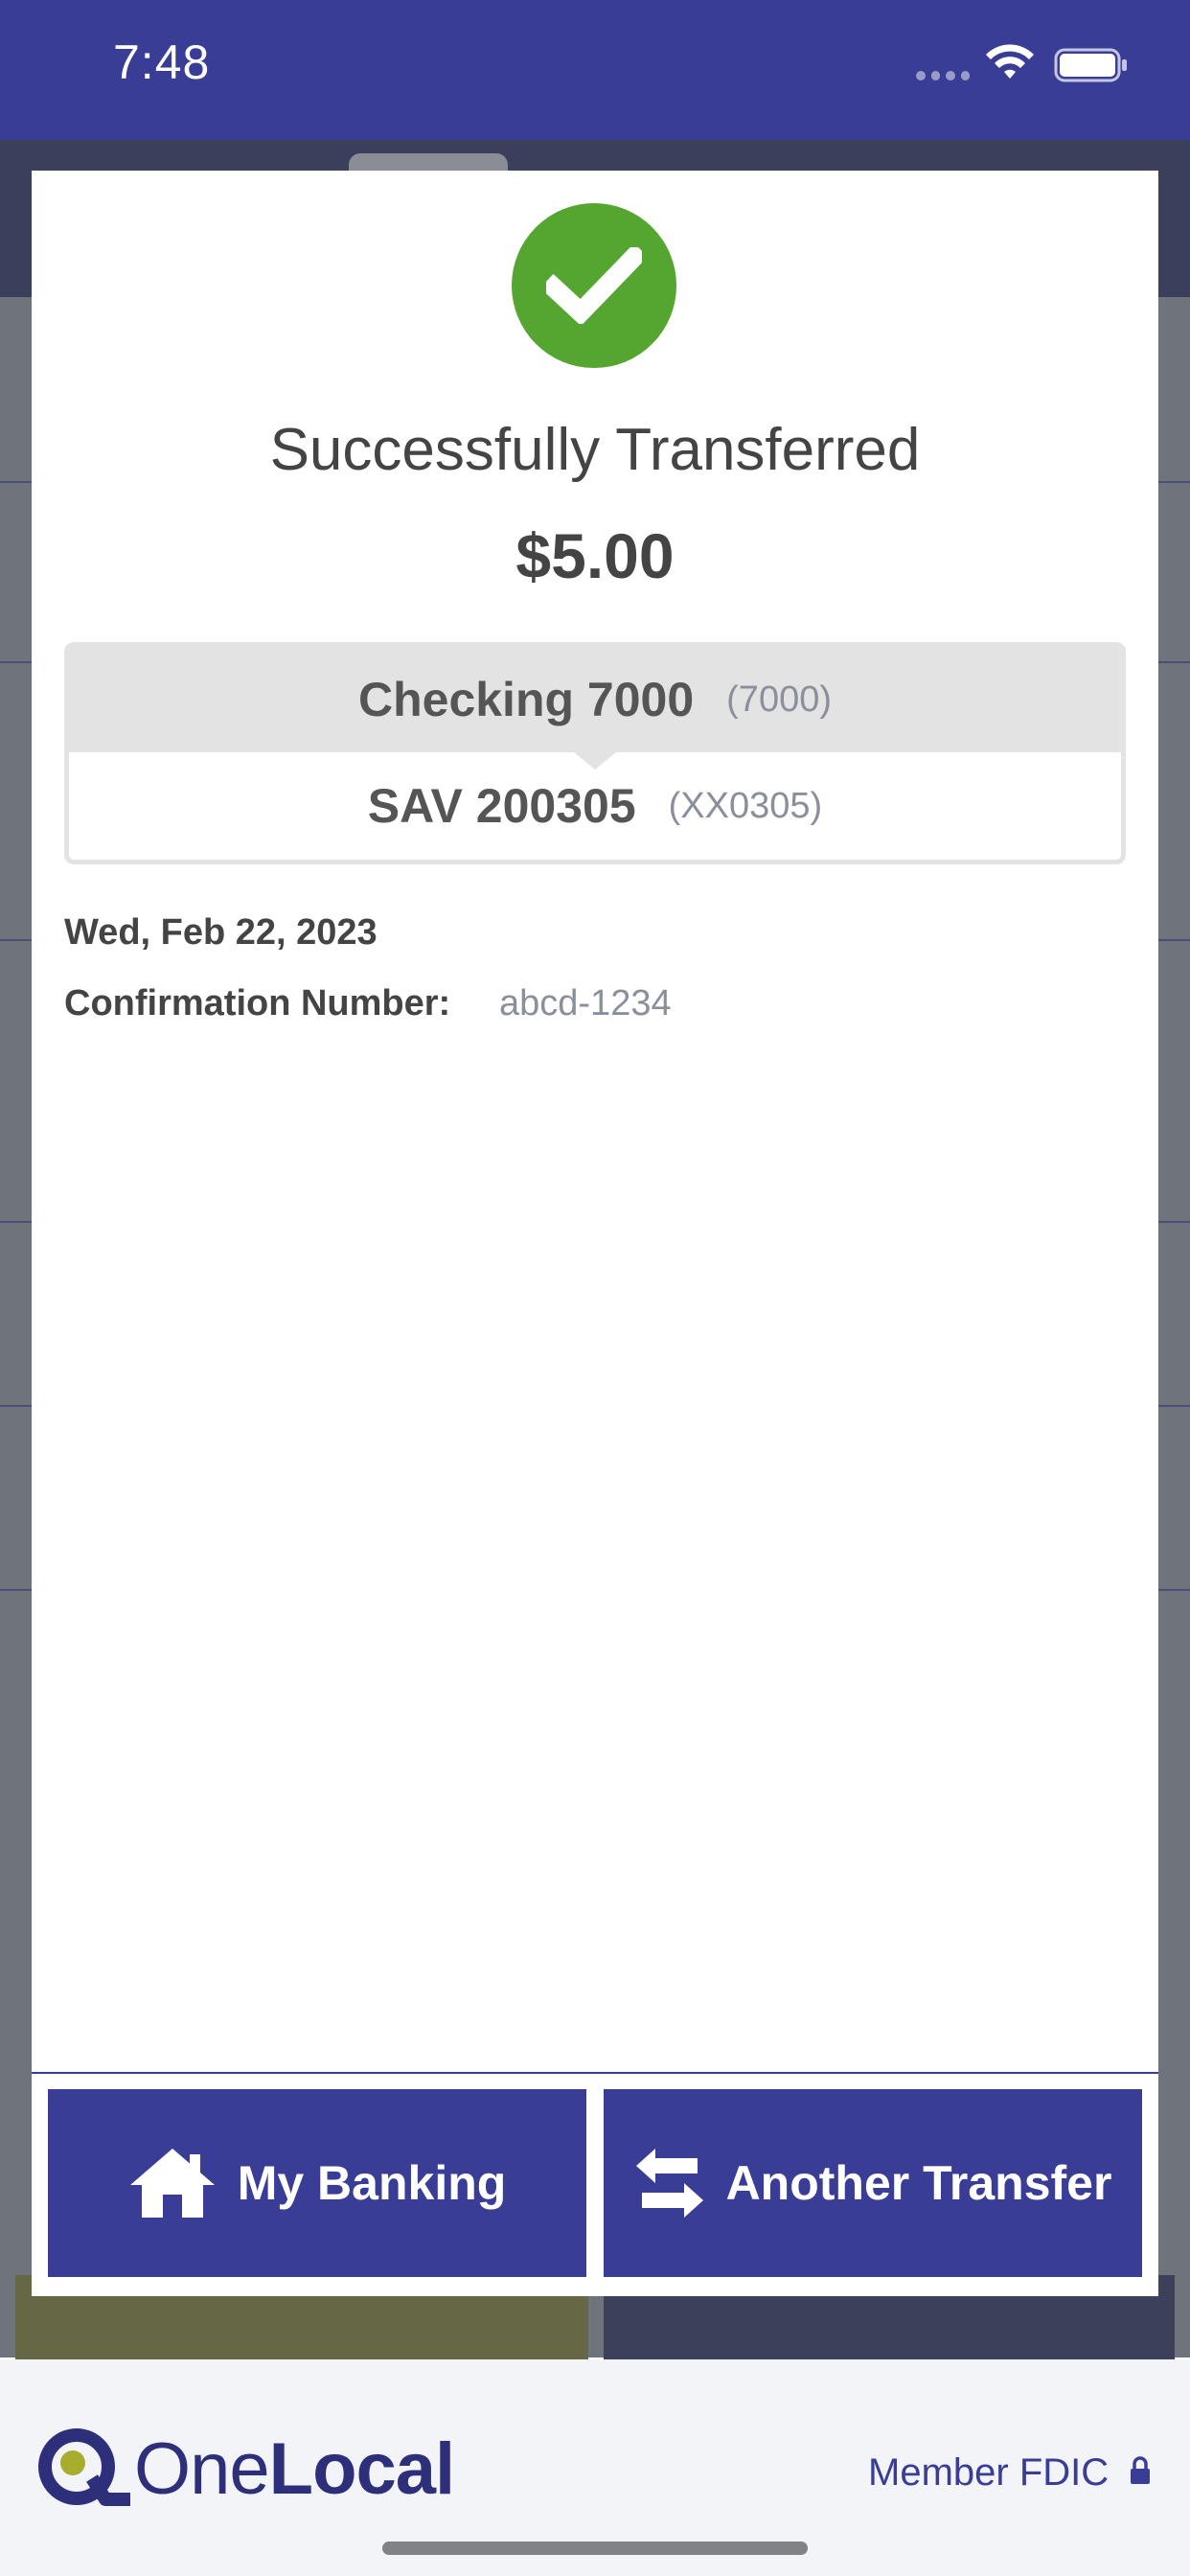 The width and height of the screenshot is (1190, 2576). What do you see at coordinates (372, 2183) in the screenshot?
I see `my-banking-label: My Banking` at bounding box center [372, 2183].